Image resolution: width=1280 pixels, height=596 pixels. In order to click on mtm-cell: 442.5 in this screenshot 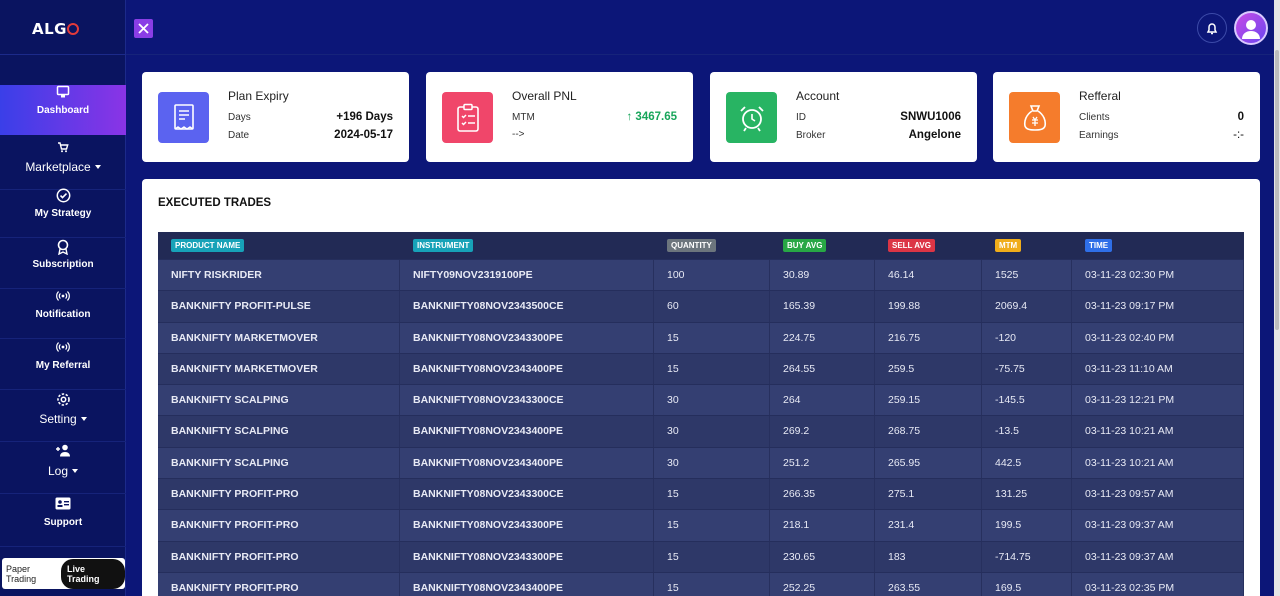, I will do `click(1027, 463)`.